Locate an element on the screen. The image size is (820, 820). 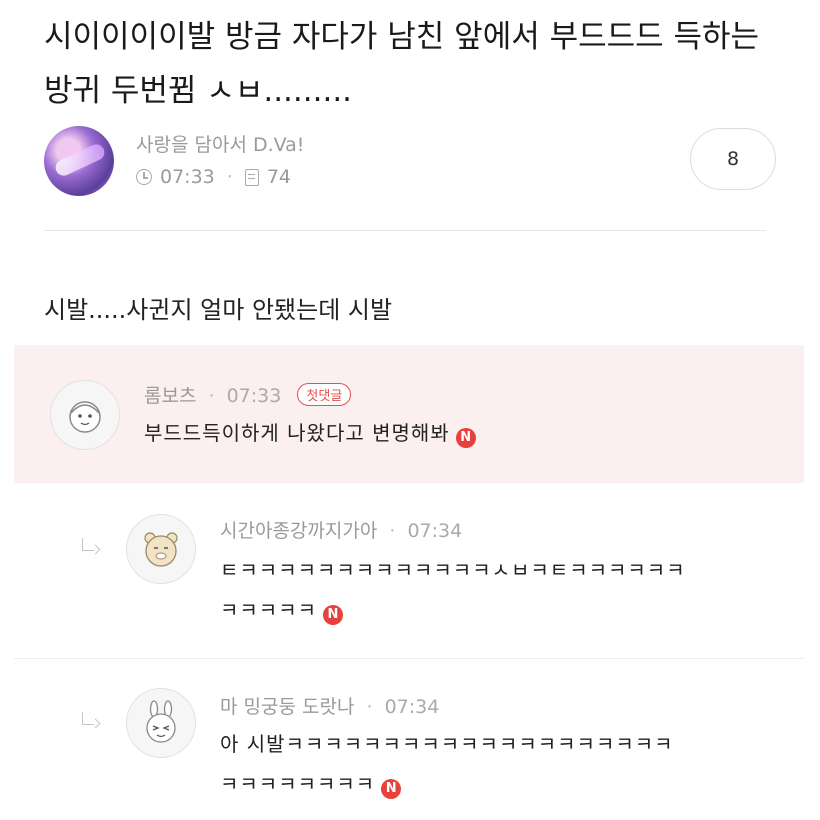
comment-count: 8 is located at coordinates (733, 159).